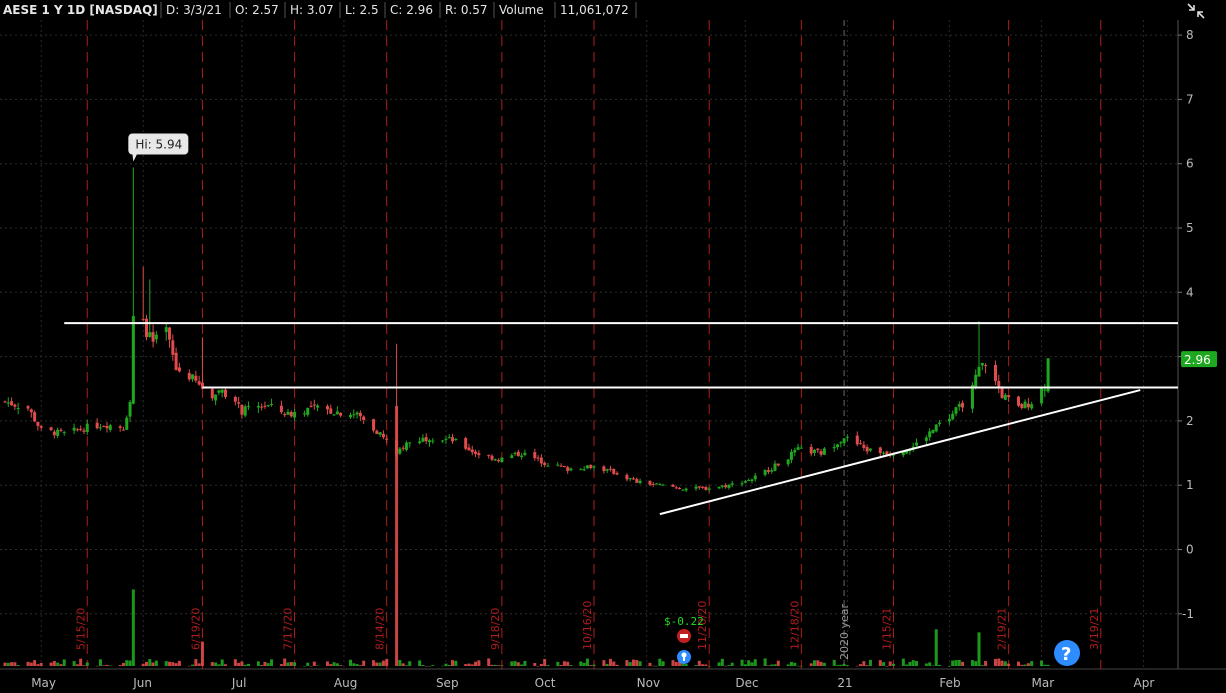  What do you see at coordinates (844, 683) in the screenshot?
I see `month-label: 21` at bounding box center [844, 683].